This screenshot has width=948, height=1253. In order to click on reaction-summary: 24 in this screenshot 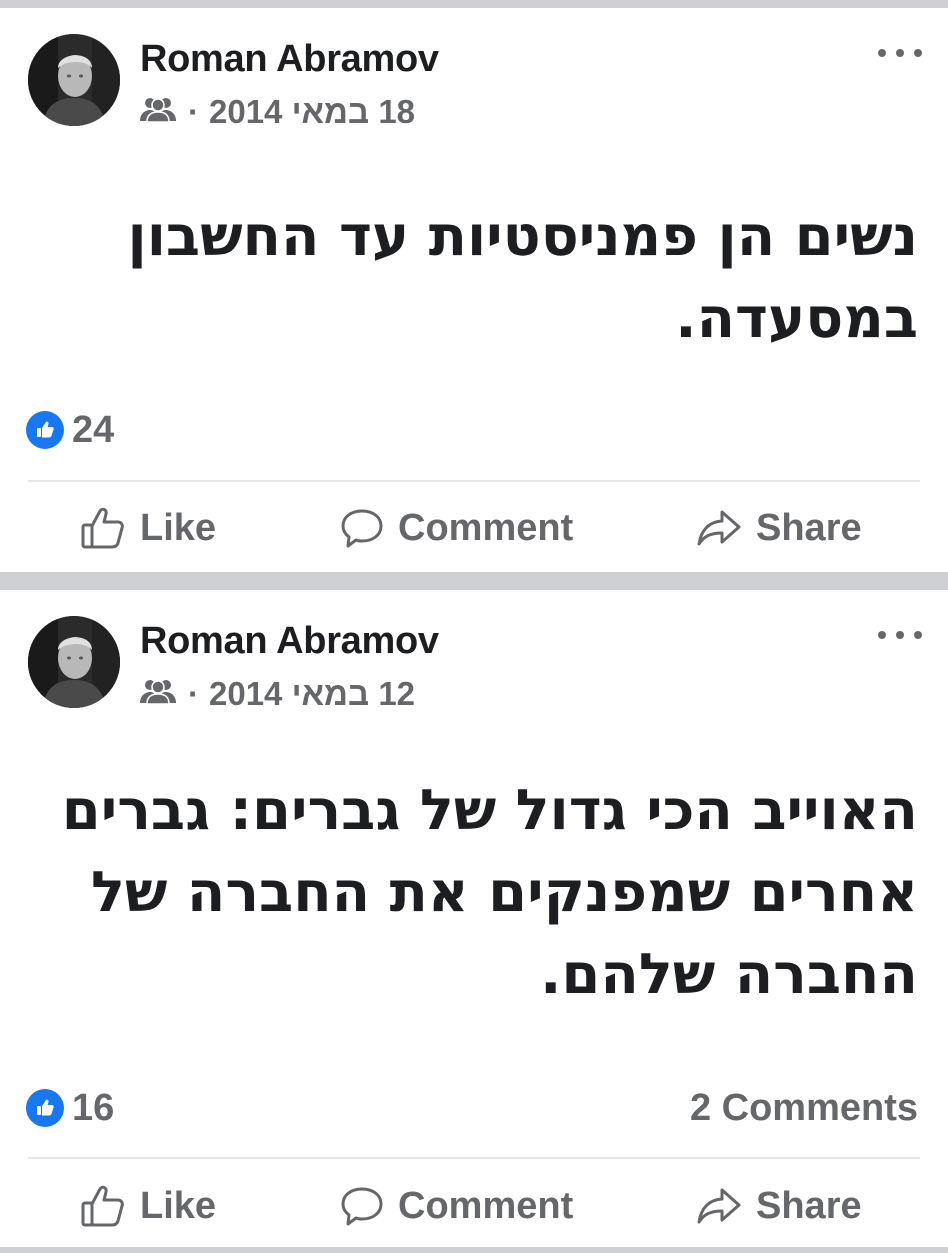, I will do `click(70, 429)`.